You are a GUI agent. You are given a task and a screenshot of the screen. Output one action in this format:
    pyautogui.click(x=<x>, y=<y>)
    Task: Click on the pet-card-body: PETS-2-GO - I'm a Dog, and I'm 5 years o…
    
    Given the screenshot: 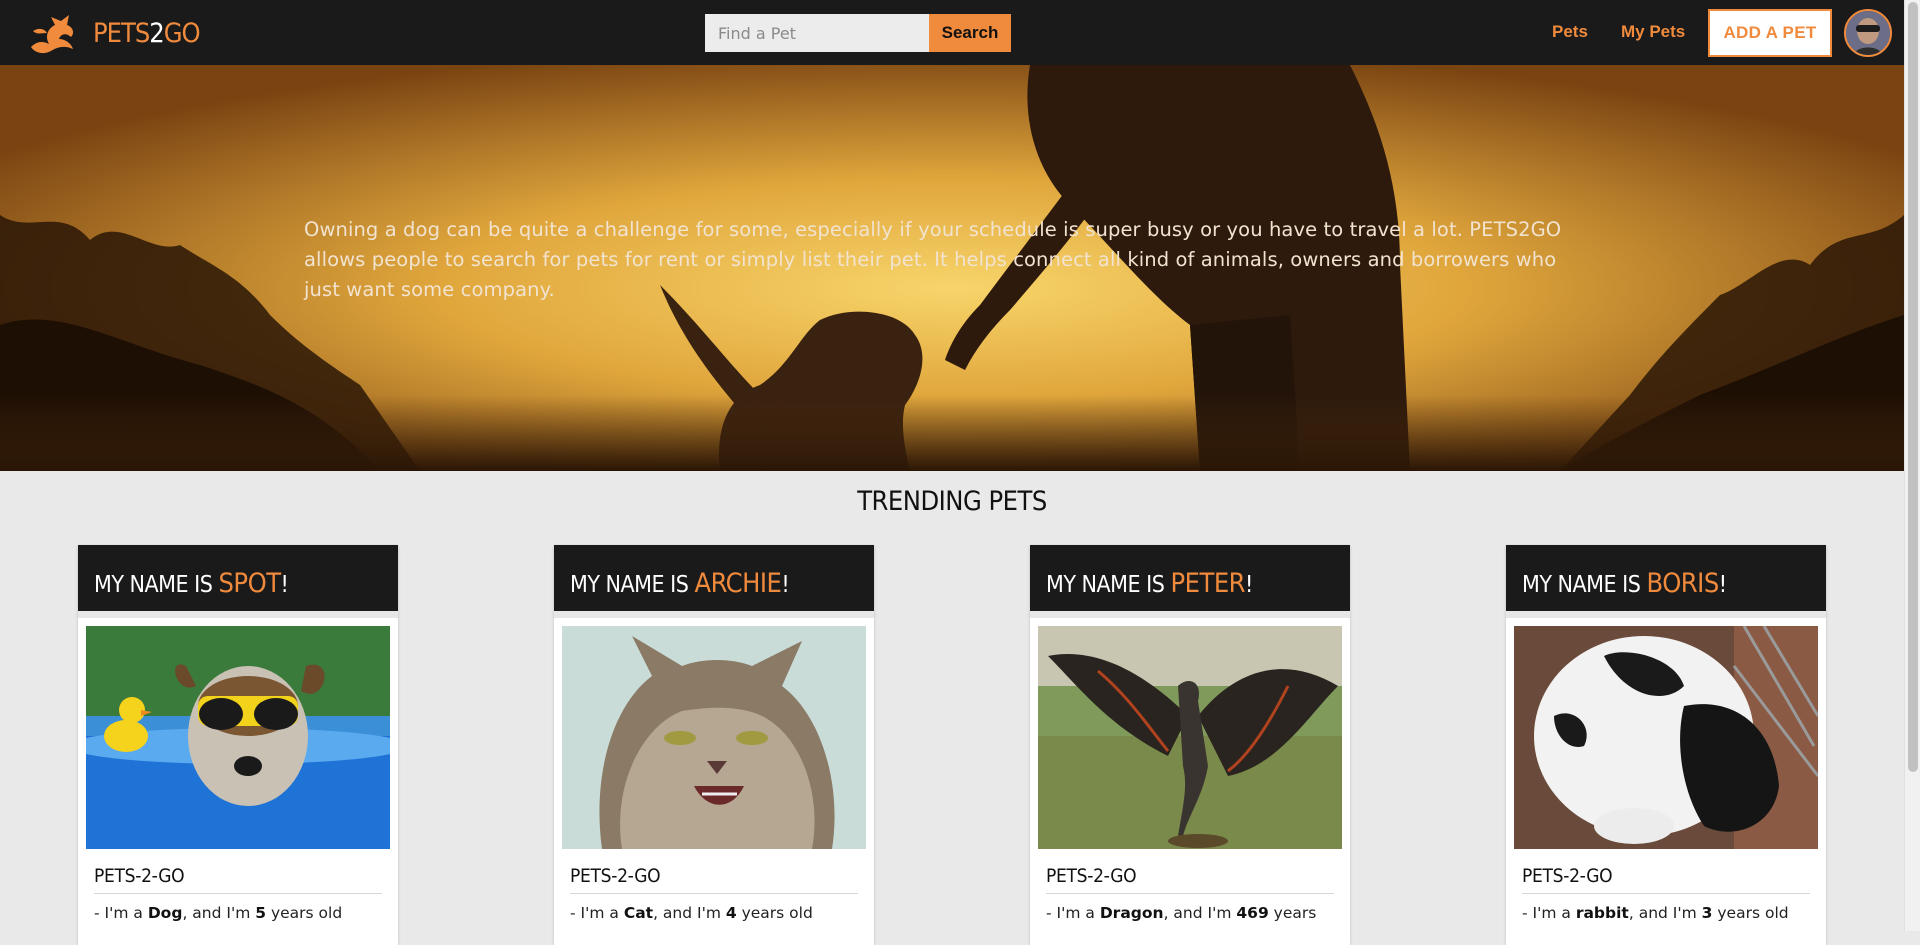 What is the action you would take?
    pyautogui.click(x=238, y=893)
    